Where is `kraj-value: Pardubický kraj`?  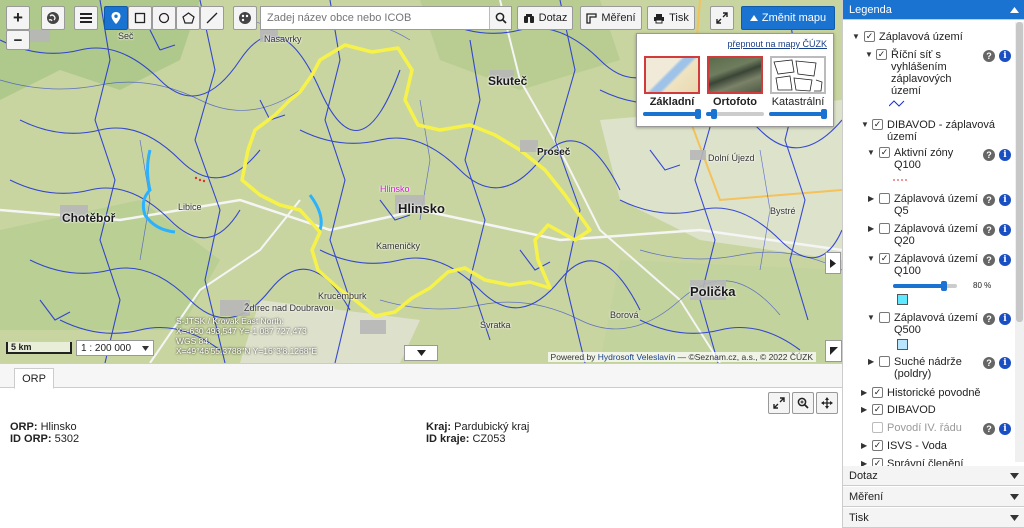 kraj-value: Pardubický kraj is located at coordinates (492, 427).